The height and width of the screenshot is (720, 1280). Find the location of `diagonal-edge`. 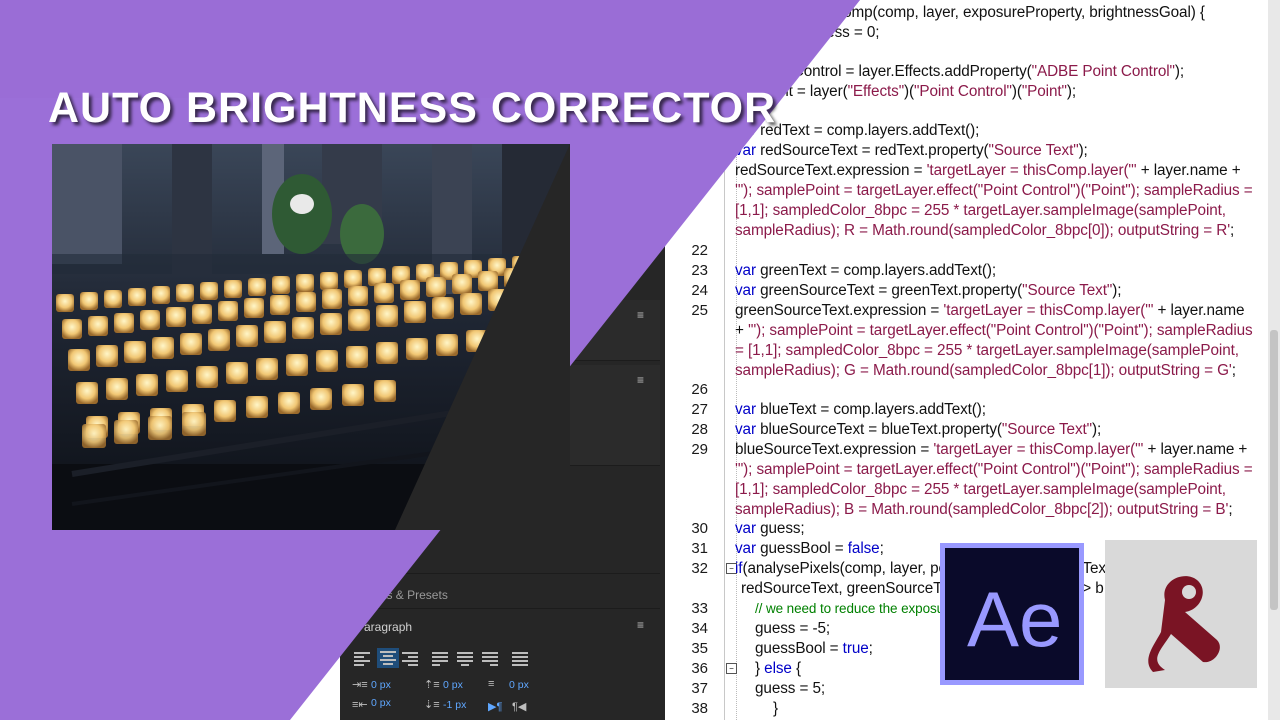

diagonal-edge is located at coordinates (482, 337).